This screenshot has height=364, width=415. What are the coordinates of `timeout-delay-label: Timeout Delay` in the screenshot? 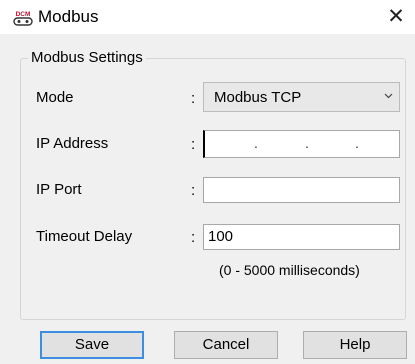 It's located at (84, 236).